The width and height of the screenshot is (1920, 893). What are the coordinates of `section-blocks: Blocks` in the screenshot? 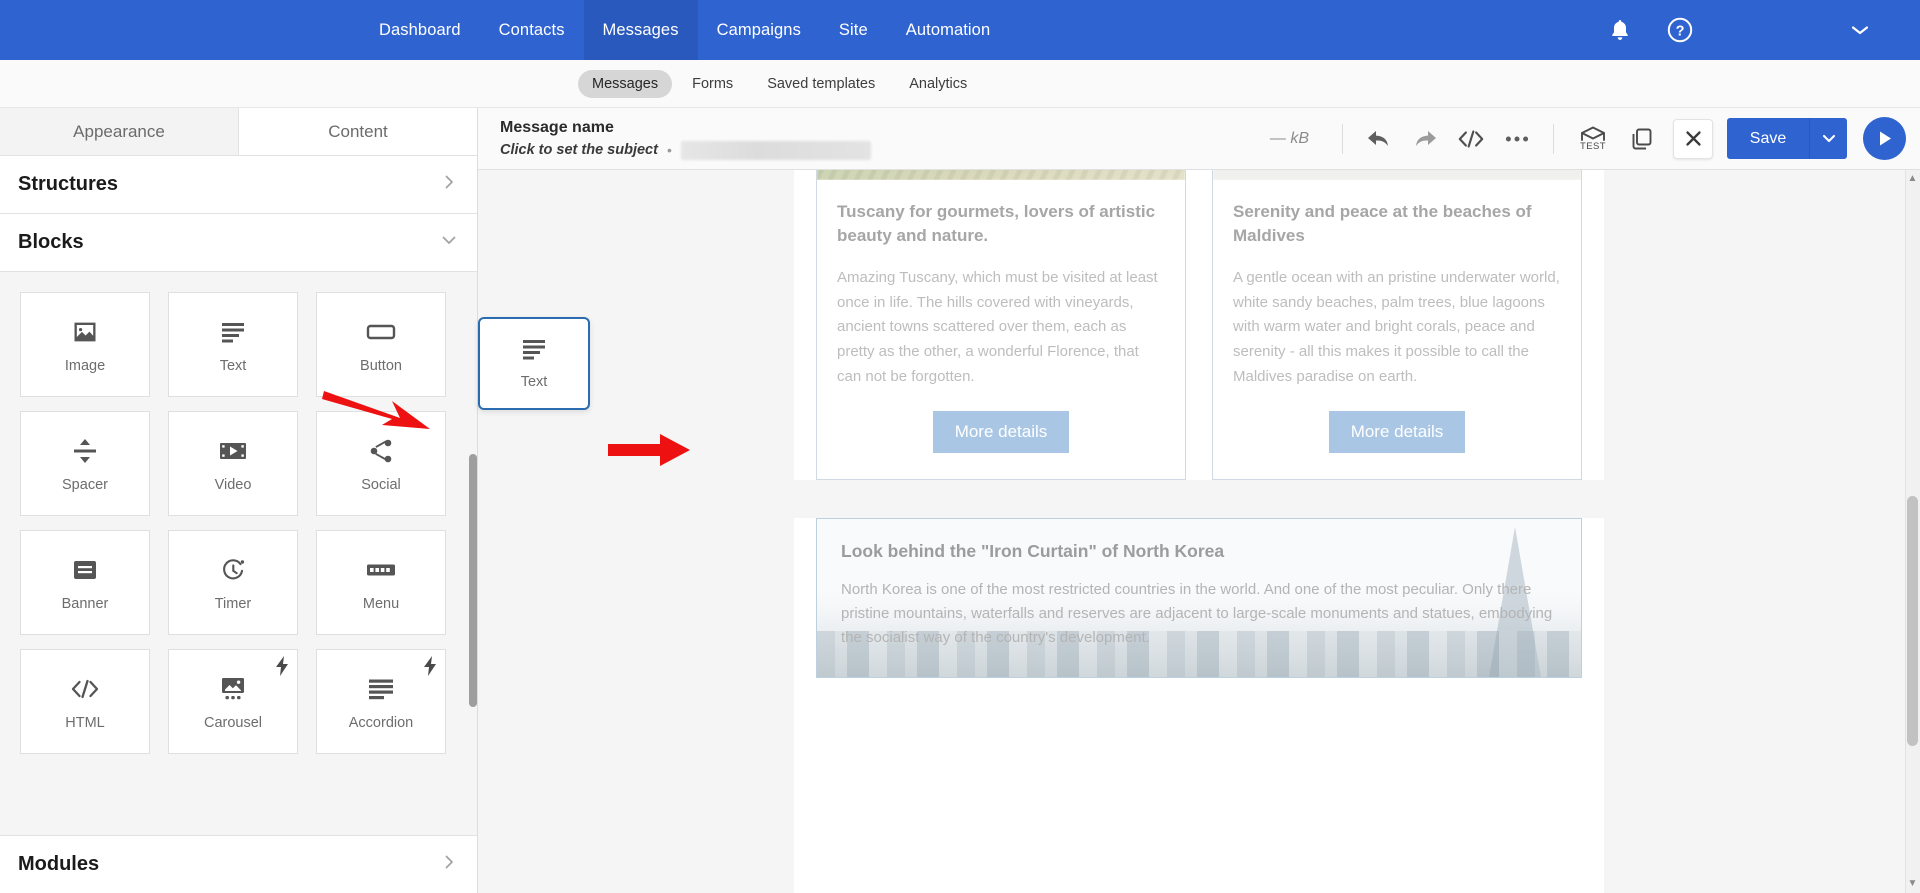 It's located at (238, 243).